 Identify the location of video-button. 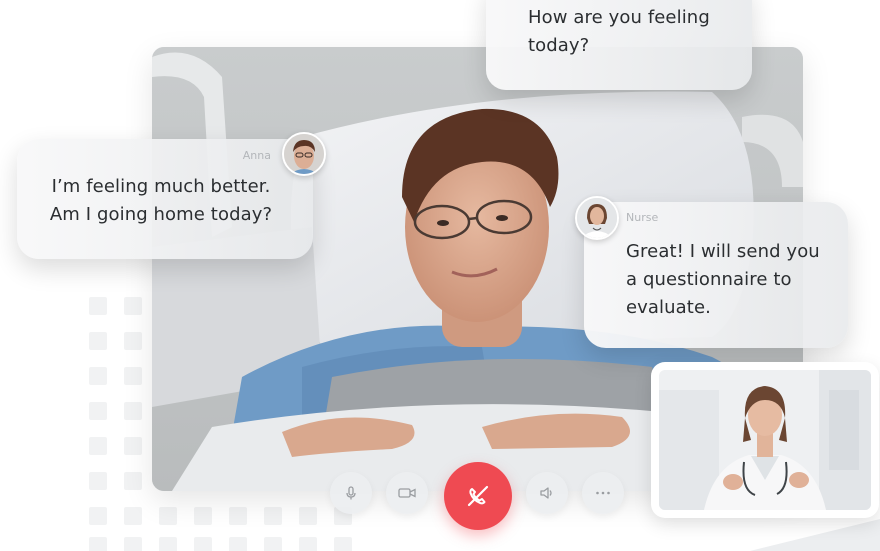
(407, 493).